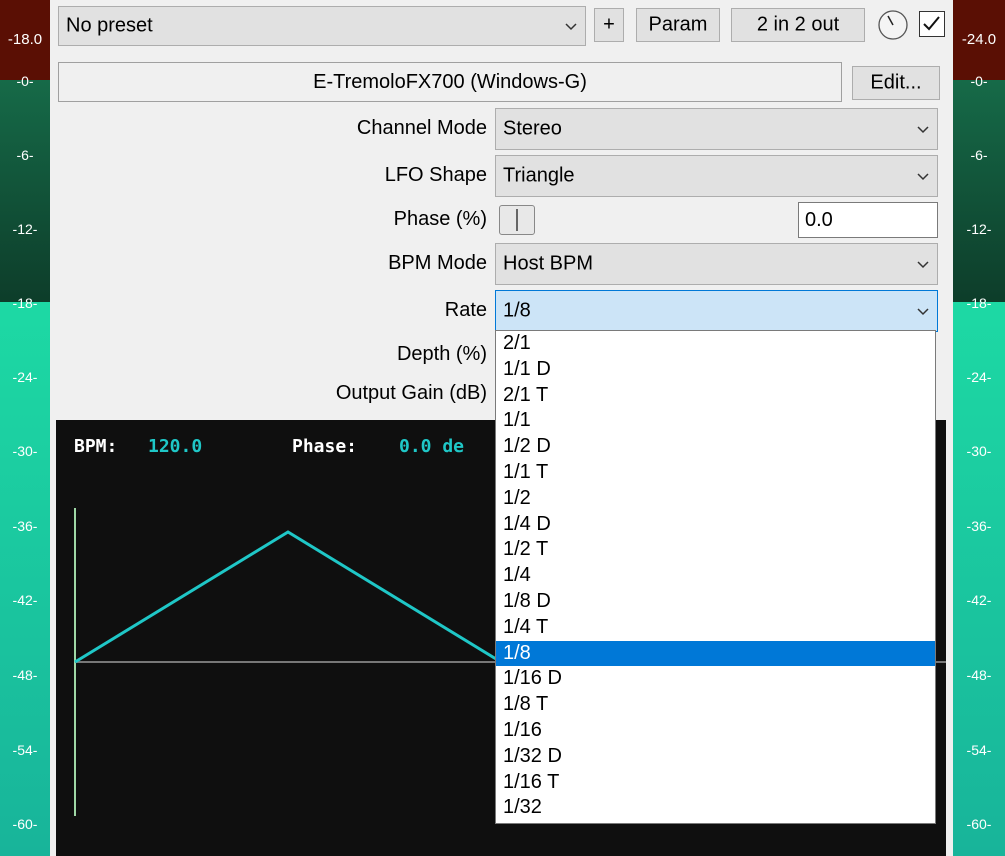 This screenshot has width=1005, height=856. Describe the element at coordinates (715, 447) in the screenshot. I see `rate-option: 1/2 D` at that location.